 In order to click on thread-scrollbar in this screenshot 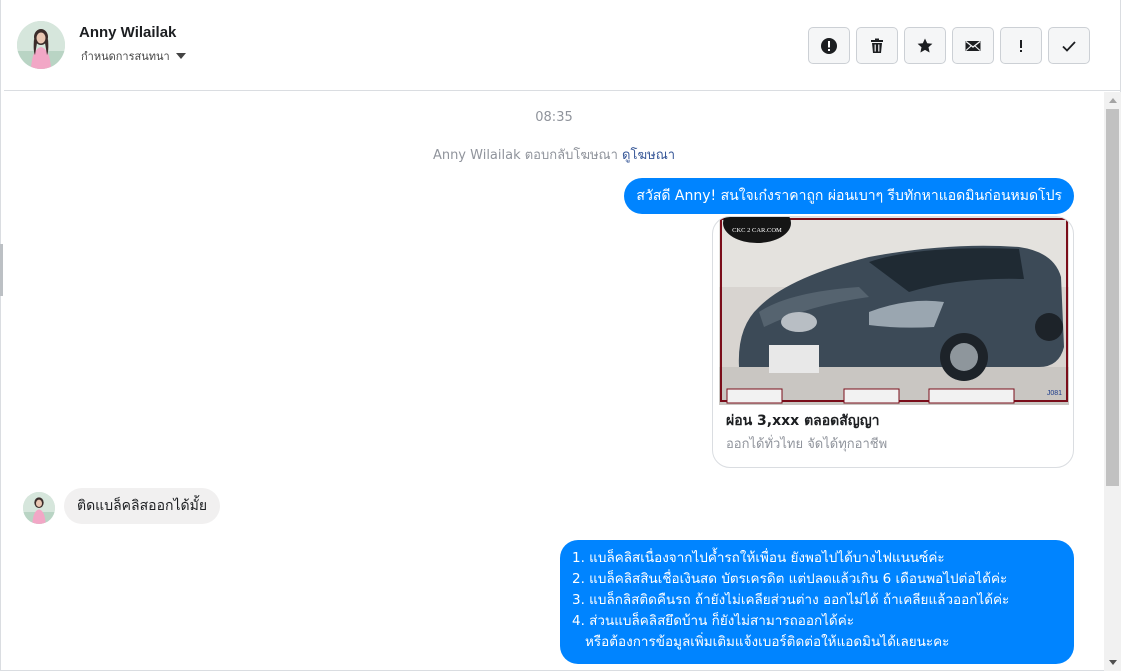, I will do `click(1112, 381)`.